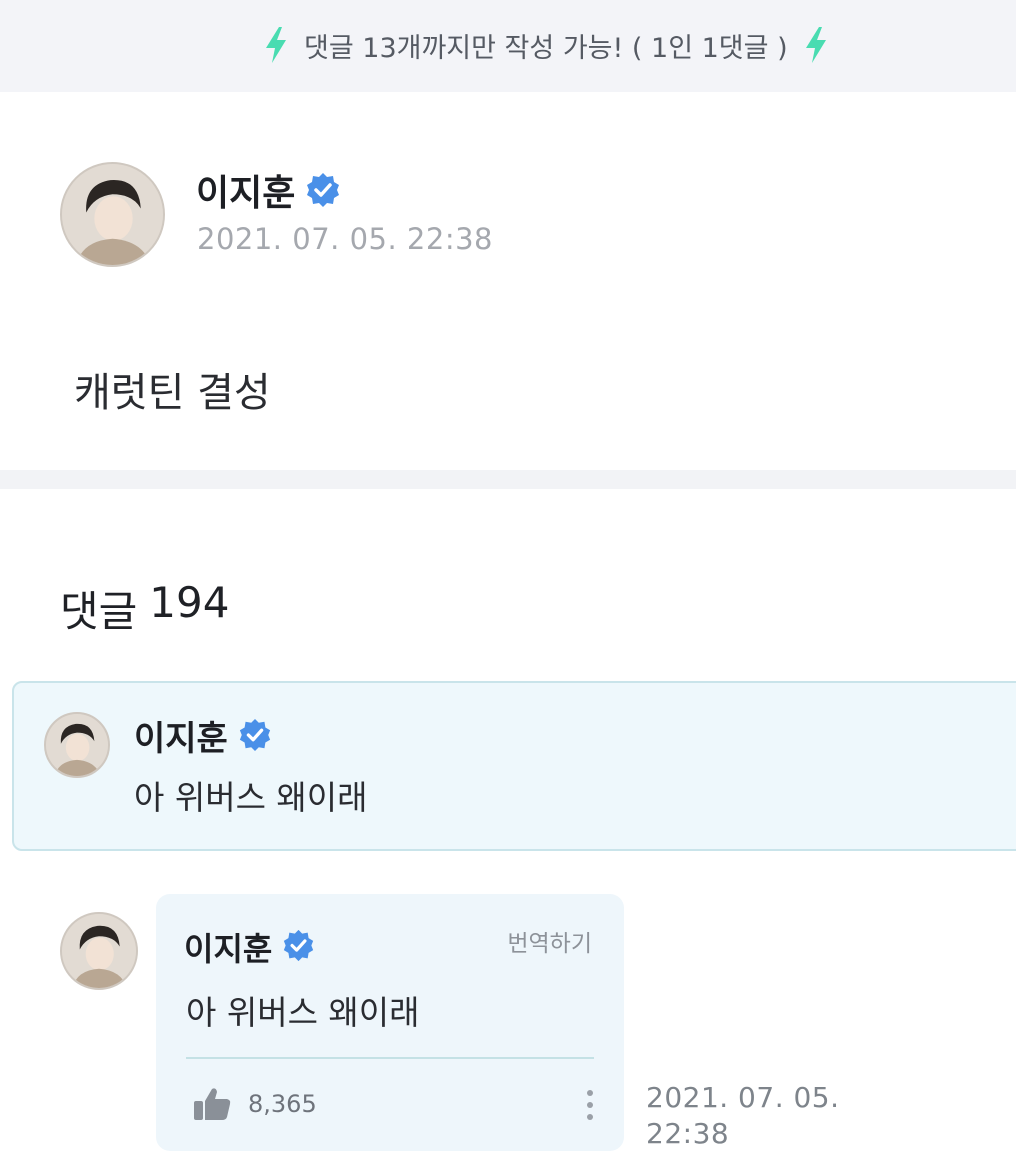 The width and height of the screenshot is (1016, 1175). What do you see at coordinates (590, 1109) in the screenshot?
I see `more-options-icon` at bounding box center [590, 1109].